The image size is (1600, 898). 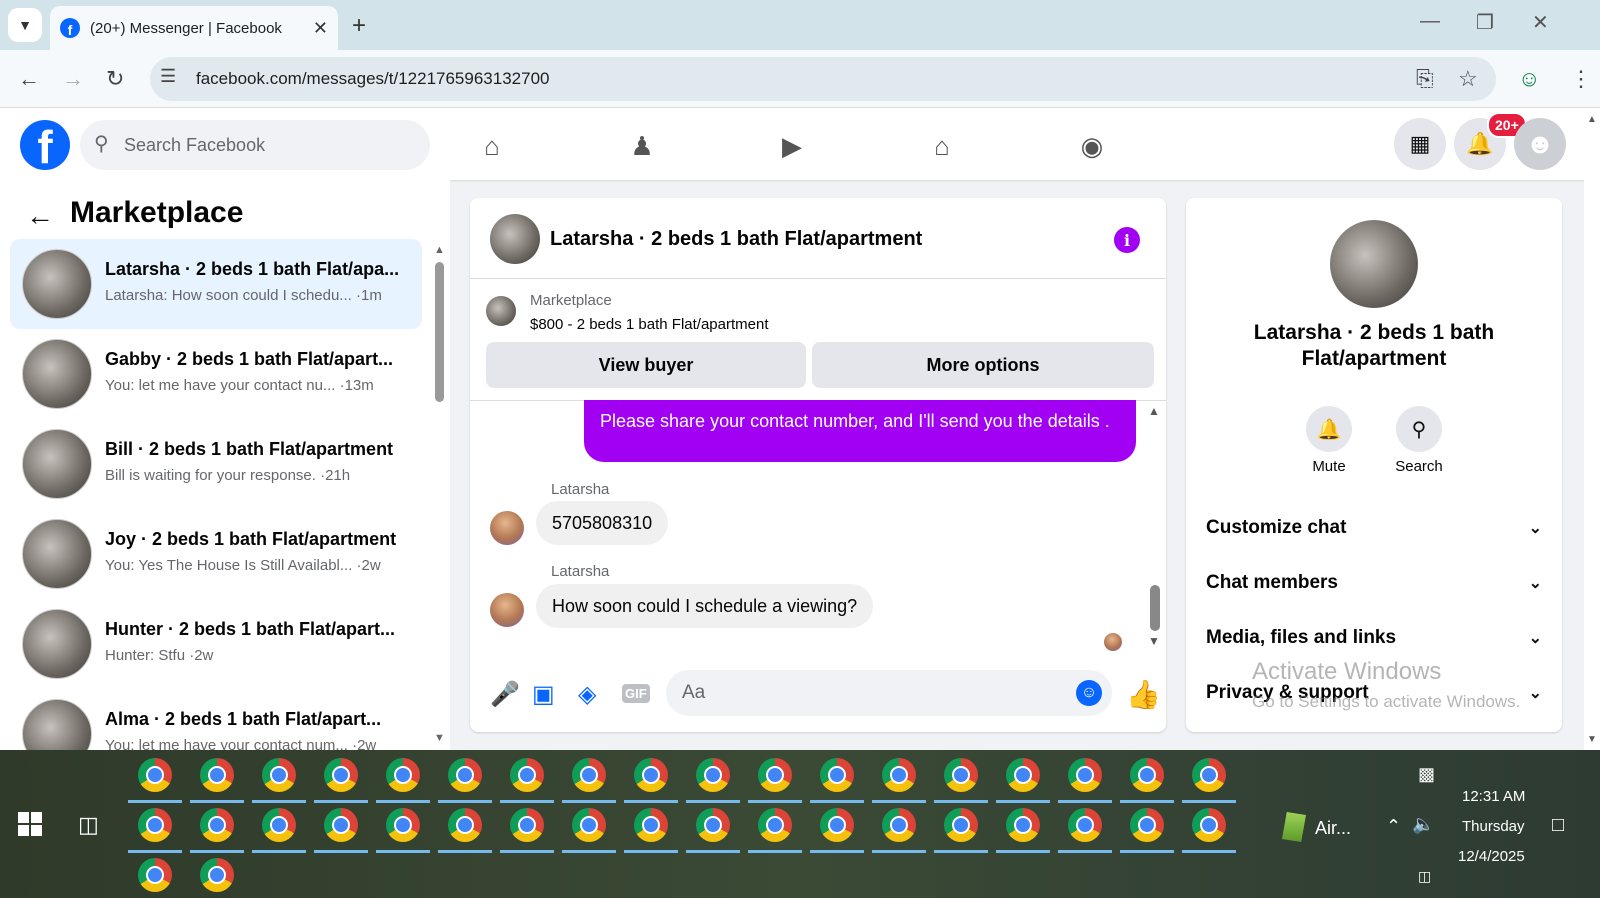 I want to click on friends-icon: ♟, so click(x=642, y=146).